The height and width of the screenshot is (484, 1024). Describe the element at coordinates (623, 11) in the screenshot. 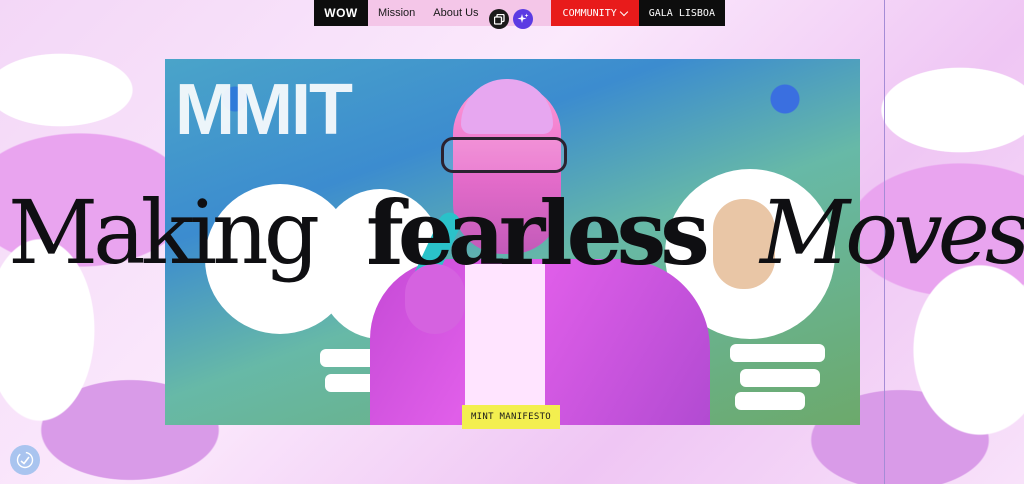

I see `chevron-down-icon` at that location.